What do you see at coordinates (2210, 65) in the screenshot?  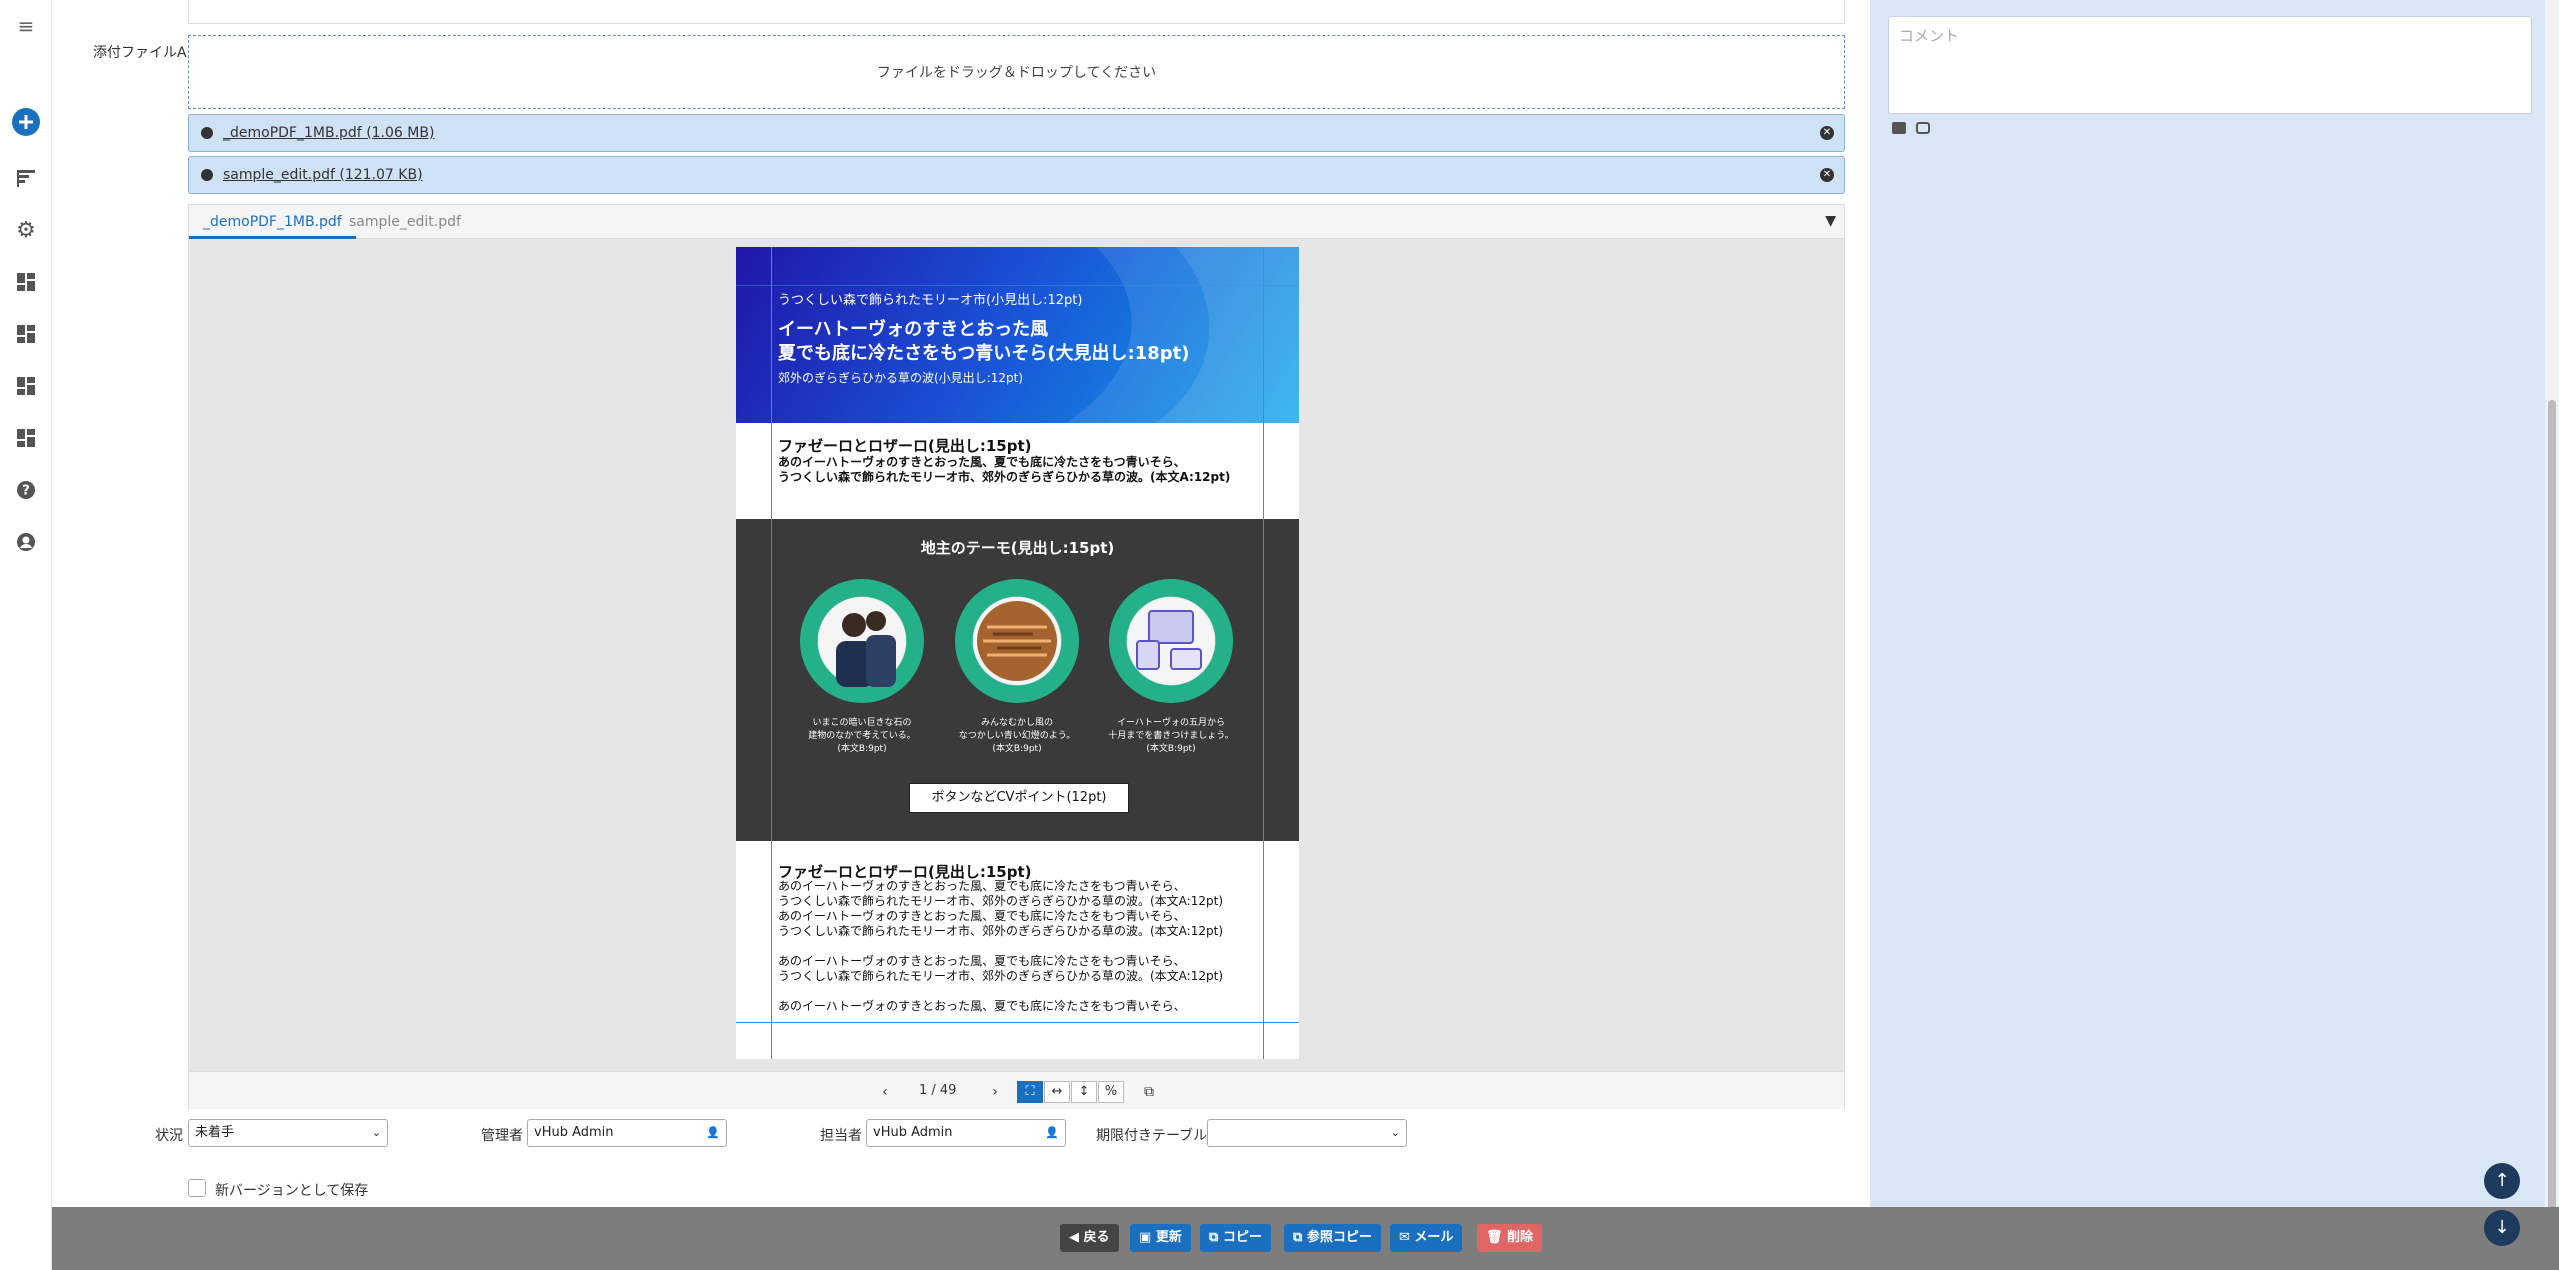 I see `comment-input: コメント` at bounding box center [2210, 65].